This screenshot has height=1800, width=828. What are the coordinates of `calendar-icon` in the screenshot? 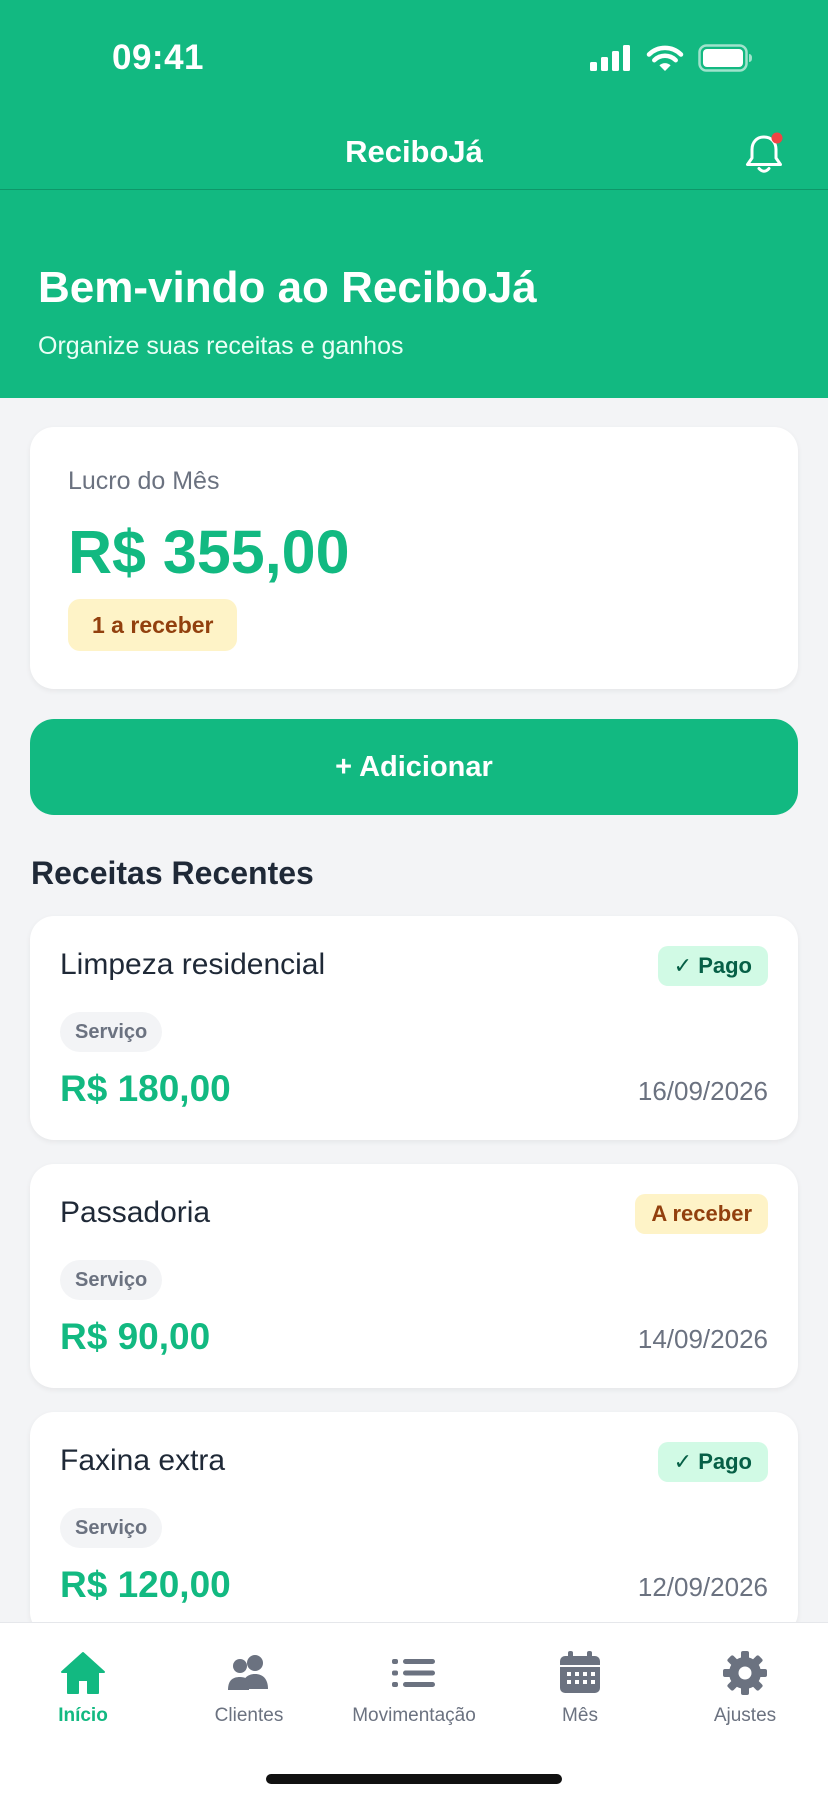 It's located at (580, 1672).